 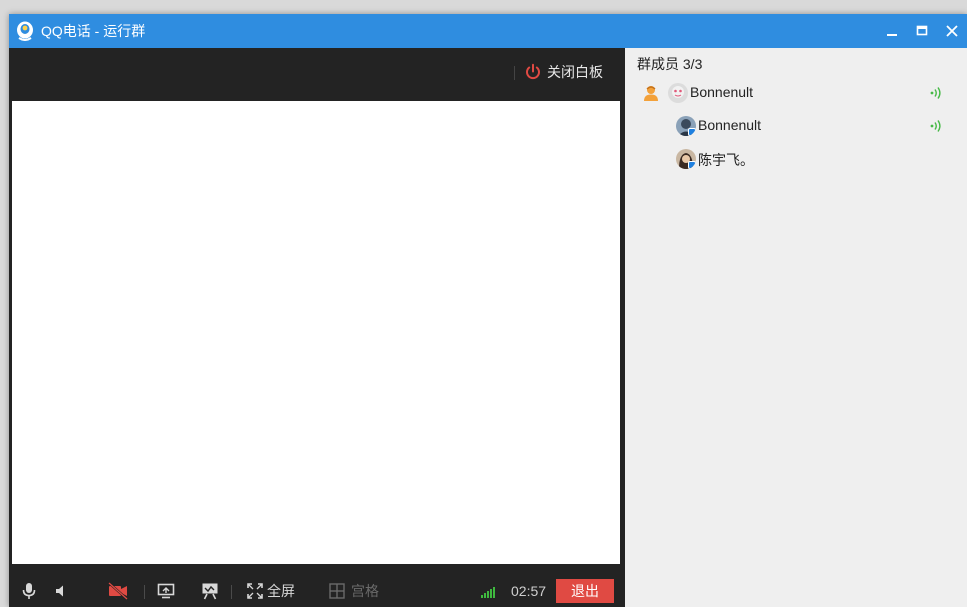 What do you see at coordinates (337, 591) in the screenshot?
I see `grid-icon` at bounding box center [337, 591].